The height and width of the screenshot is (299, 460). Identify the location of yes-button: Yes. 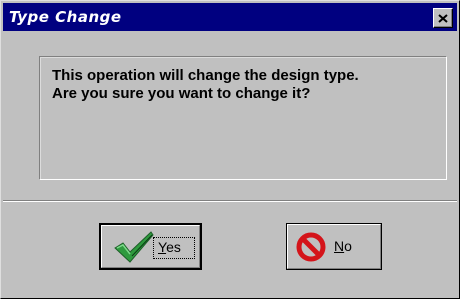
(150, 246).